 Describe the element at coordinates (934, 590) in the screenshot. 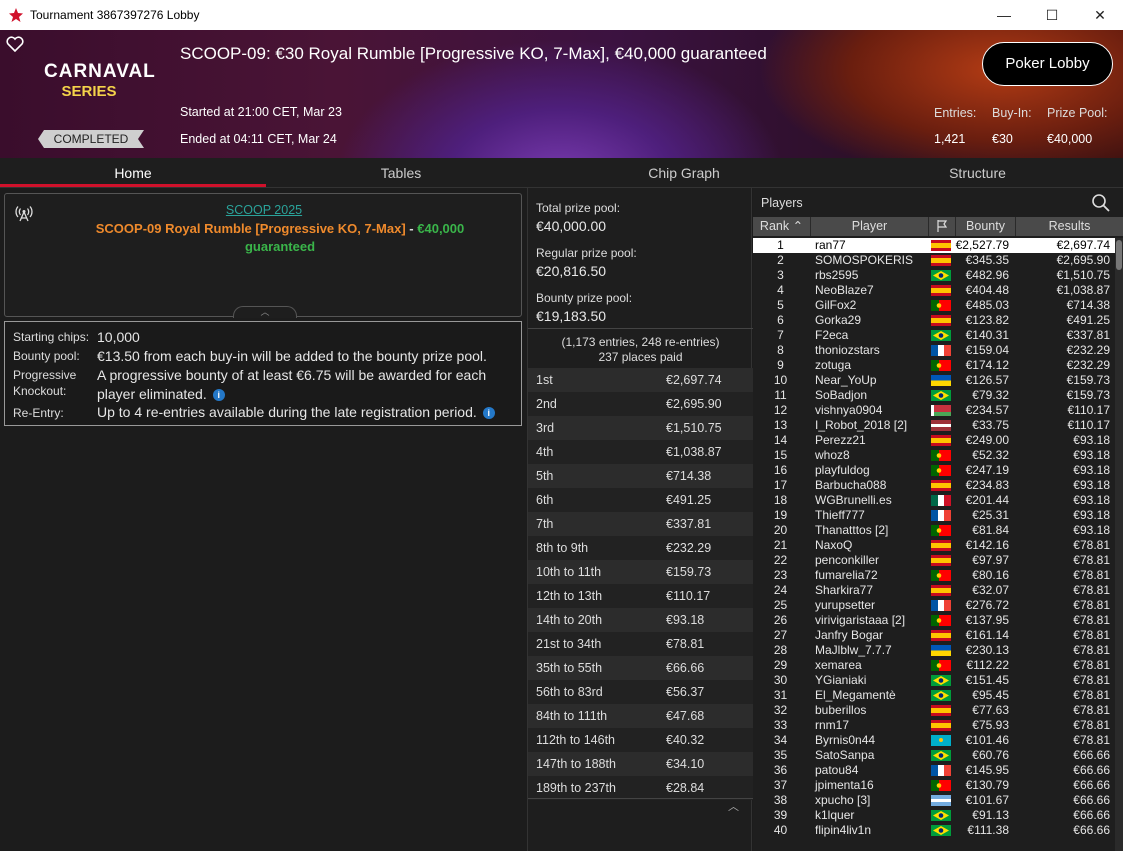

I see `player-row: 24 Sharkira77 €32.07 €78.81` at that location.